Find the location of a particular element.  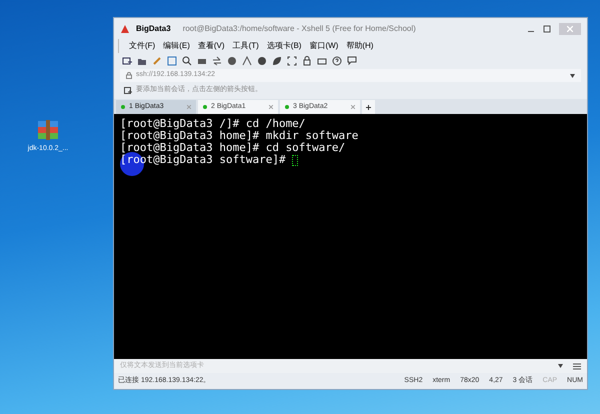

terminal-line: [root@BigData3 home]# mkdir software is located at coordinates (239, 136).